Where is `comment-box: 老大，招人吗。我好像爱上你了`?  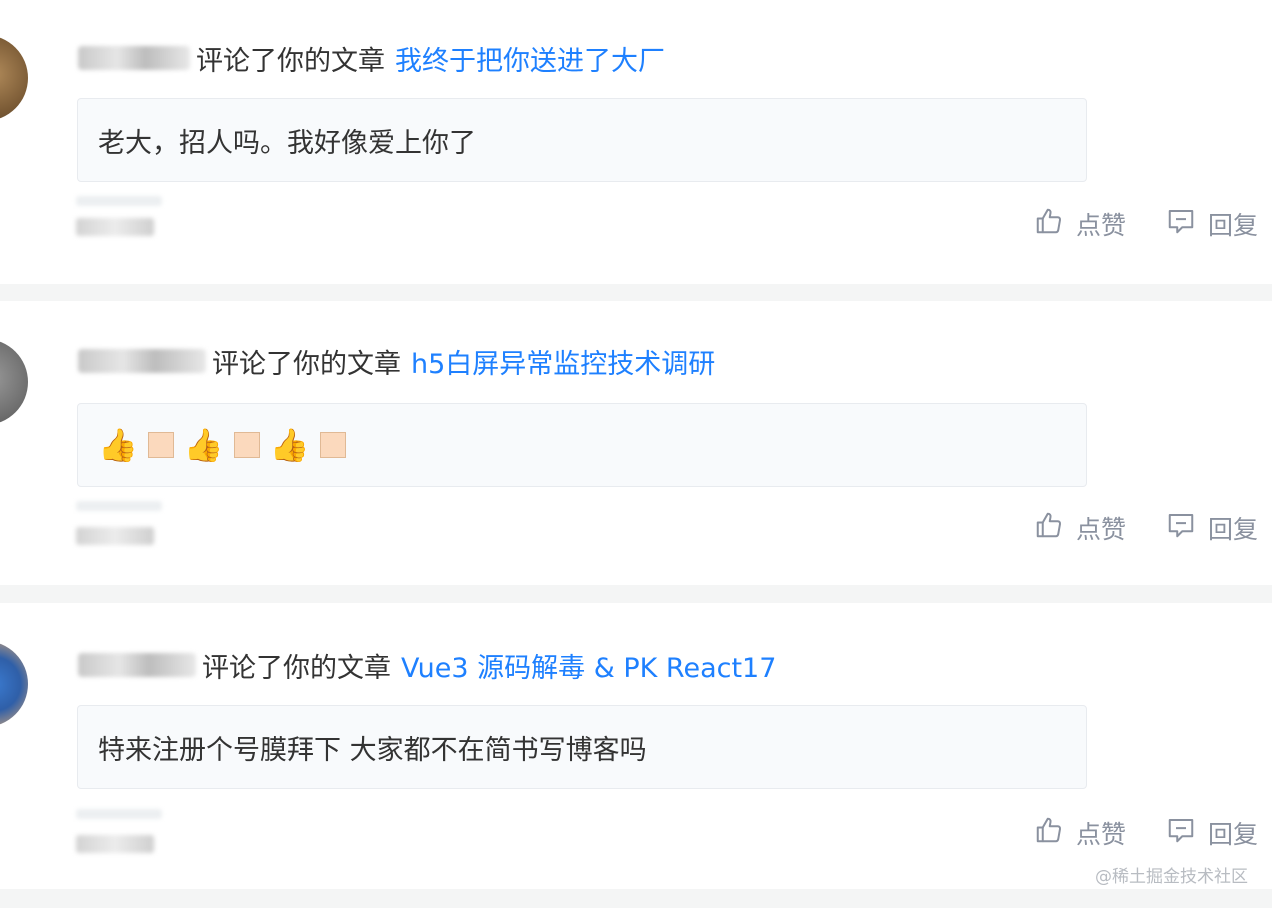 comment-box: 老大，招人吗。我好像爱上你了 is located at coordinates (582, 140).